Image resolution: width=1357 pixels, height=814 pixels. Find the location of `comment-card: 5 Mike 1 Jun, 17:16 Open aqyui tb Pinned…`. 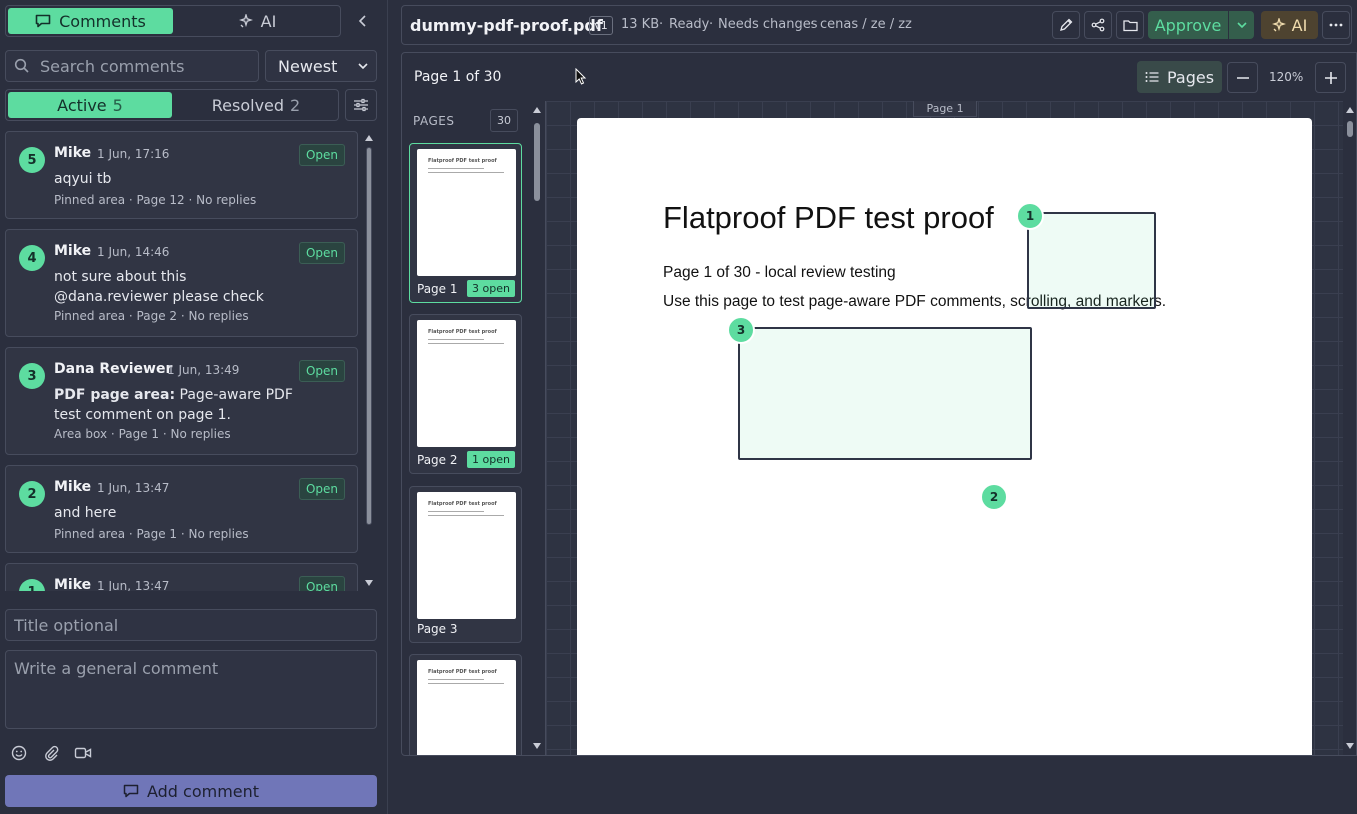

comment-card: 5 Mike 1 Jun, 17:16 Open aqyui tb Pinned… is located at coordinates (181, 175).